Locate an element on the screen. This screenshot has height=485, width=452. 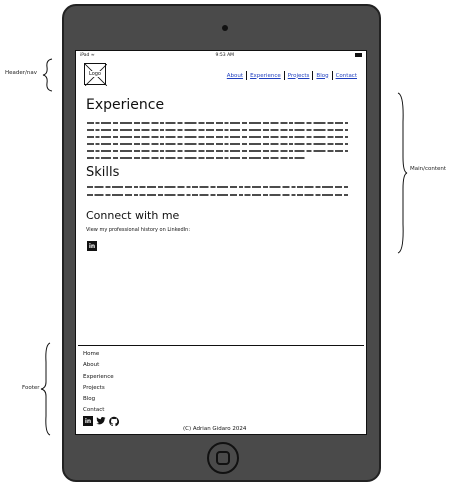
footer-social-icons: in is located at coordinates (101, 421).